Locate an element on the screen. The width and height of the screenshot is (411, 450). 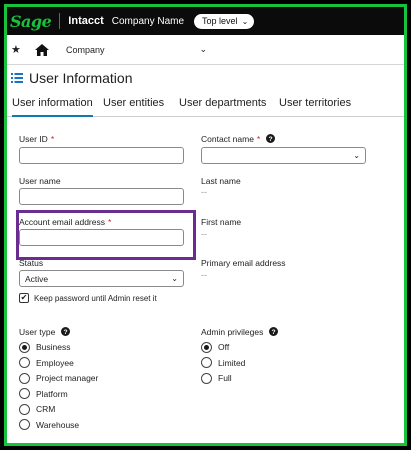
admin-privileges-option-limited: Limited is located at coordinates (223, 363).